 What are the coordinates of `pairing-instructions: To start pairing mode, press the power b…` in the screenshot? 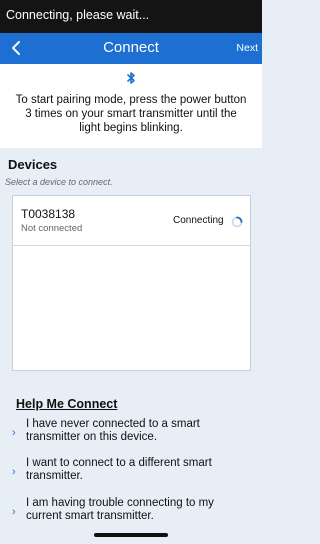 It's located at (131, 106).